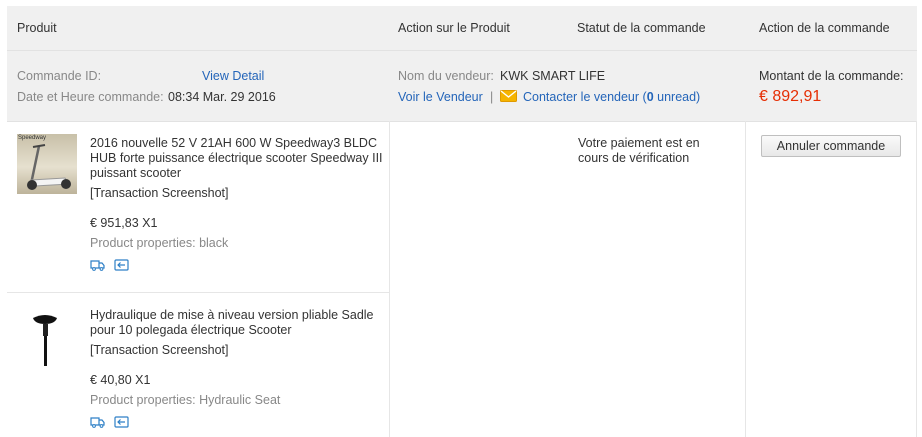 Image resolution: width=922 pixels, height=437 pixels. What do you see at coordinates (37, 28) in the screenshot?
I see `column-header-product: Produit` at bounding box center [37, 28].